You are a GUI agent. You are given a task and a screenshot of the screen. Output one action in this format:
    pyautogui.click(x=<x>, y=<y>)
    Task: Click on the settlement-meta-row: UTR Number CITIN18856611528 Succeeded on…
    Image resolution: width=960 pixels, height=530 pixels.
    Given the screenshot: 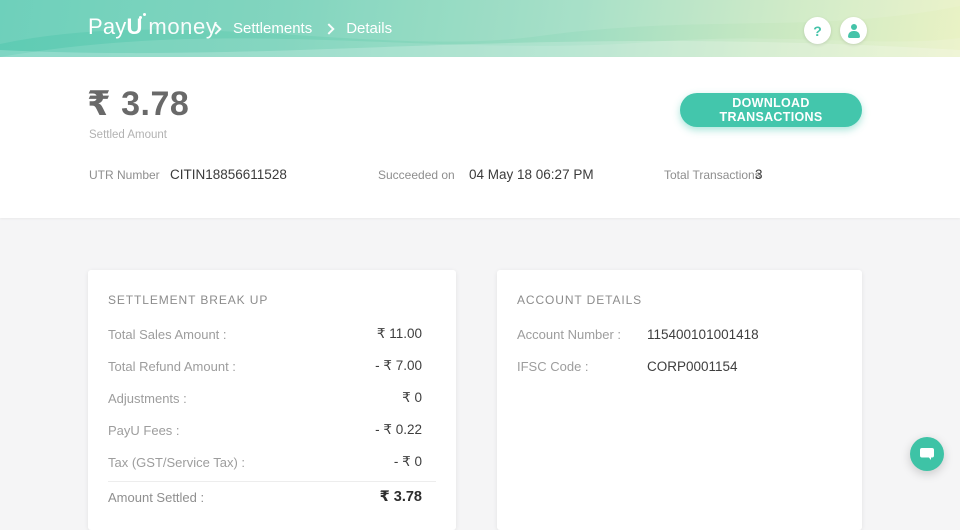 What is the action you would take?
    pyautogui.click(x=480, y=176)
    